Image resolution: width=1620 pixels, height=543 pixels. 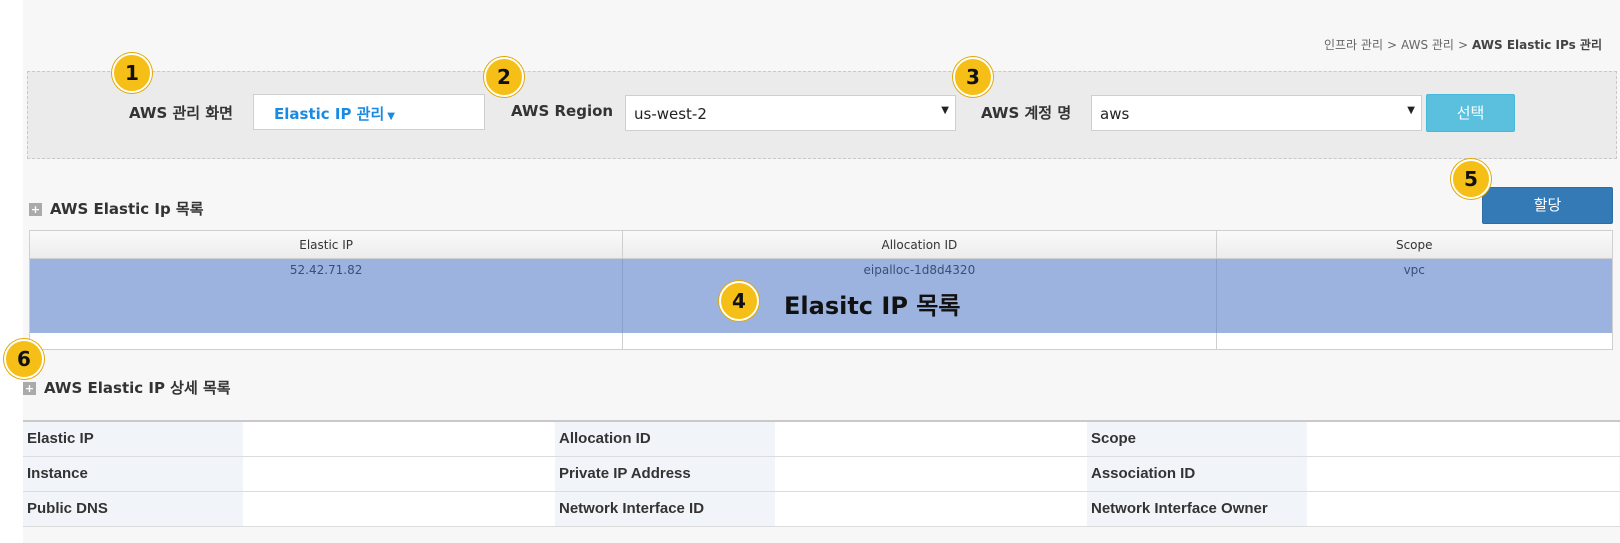 What do you see at coordinates (327, 296) in the screenshot?
I see `table-cell: 52.42.71.82` at bounding box center [327, 296].